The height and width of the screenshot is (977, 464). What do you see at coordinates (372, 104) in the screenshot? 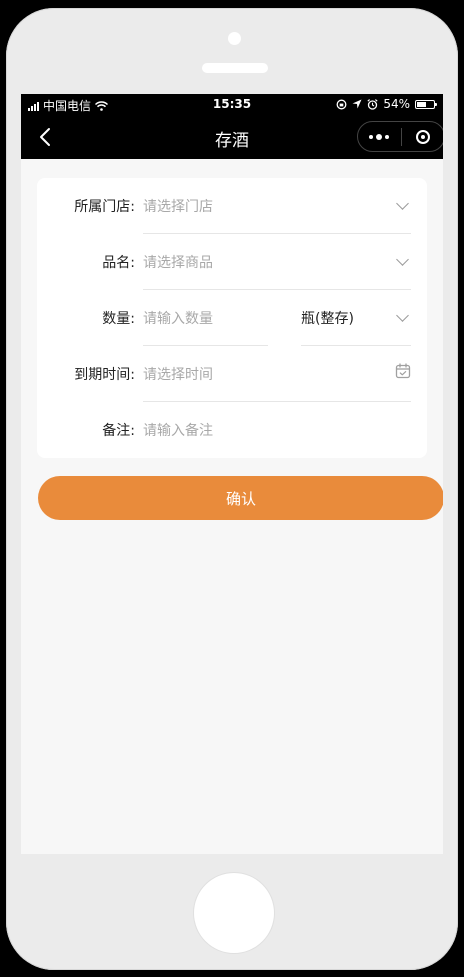
I see `alarm-icon` at bounding box center [372, 104].